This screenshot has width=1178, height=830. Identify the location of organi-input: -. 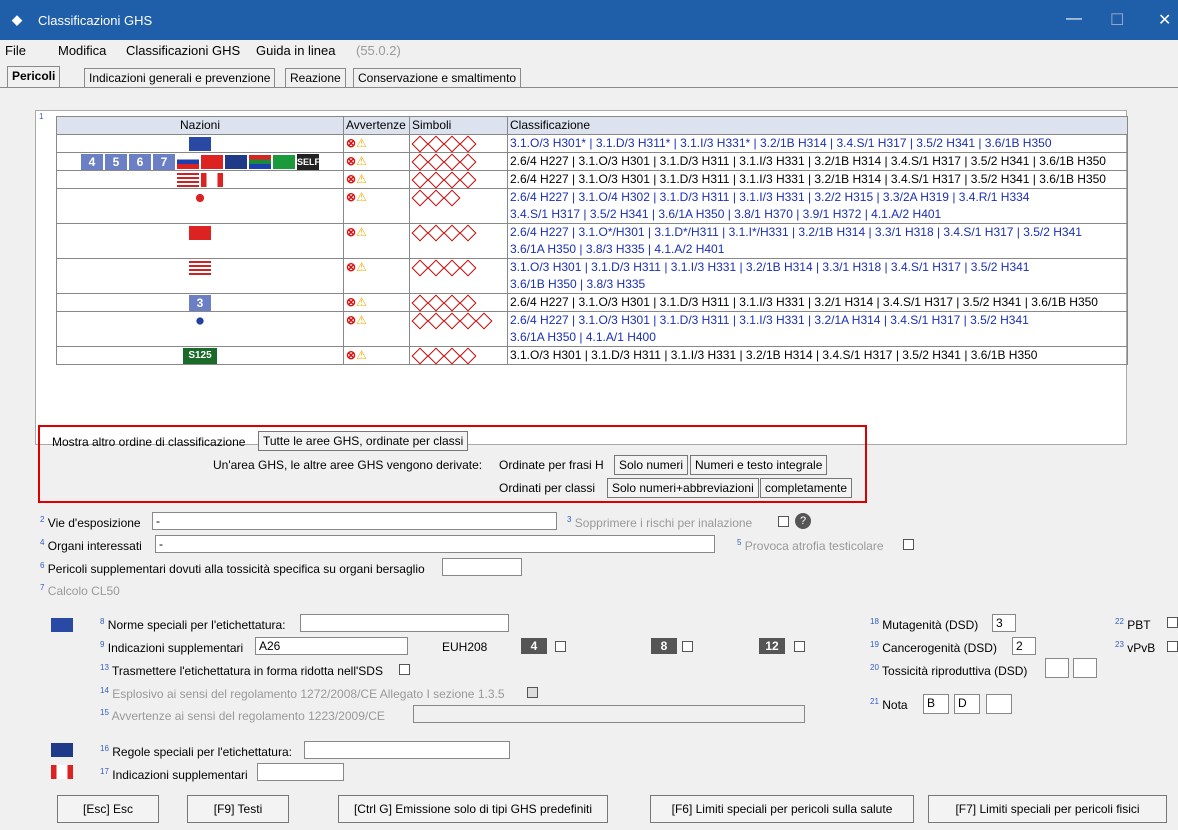
(435, 544).